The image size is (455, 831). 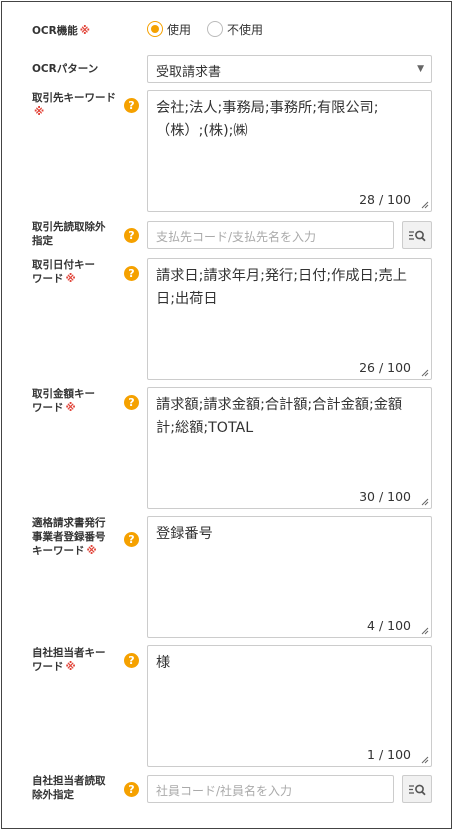 What do you see at coordinates (279, 416) in the screenshot?
I see `amount-keyword-value: 請求額;請求金額;合計額;合計金額;金額 計;総額;TOTAL` at bounding box center [279, 416].